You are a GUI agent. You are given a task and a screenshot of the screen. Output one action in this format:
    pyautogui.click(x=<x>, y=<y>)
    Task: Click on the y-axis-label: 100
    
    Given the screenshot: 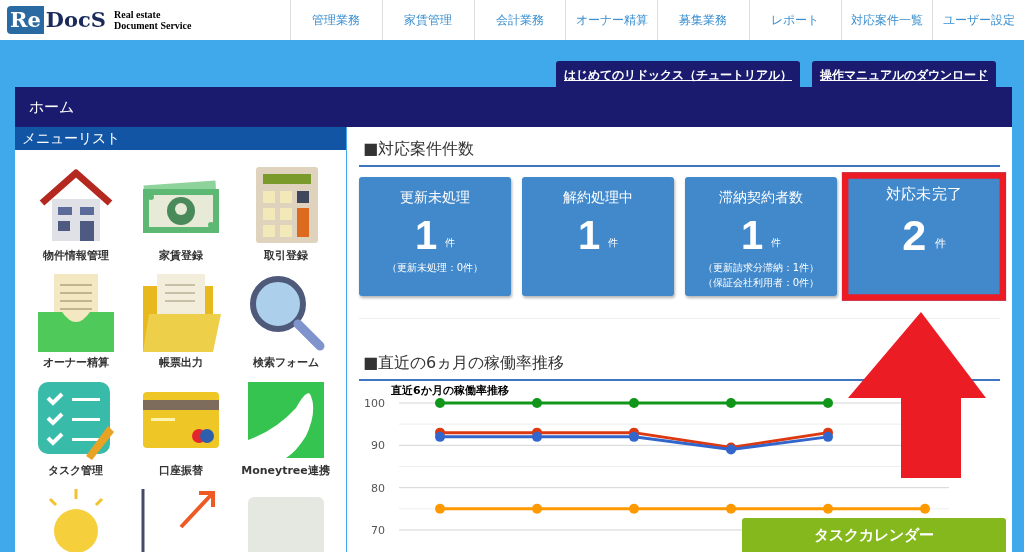 What is the action you would take?
    pyautogui.click(x=374, y=403)
    